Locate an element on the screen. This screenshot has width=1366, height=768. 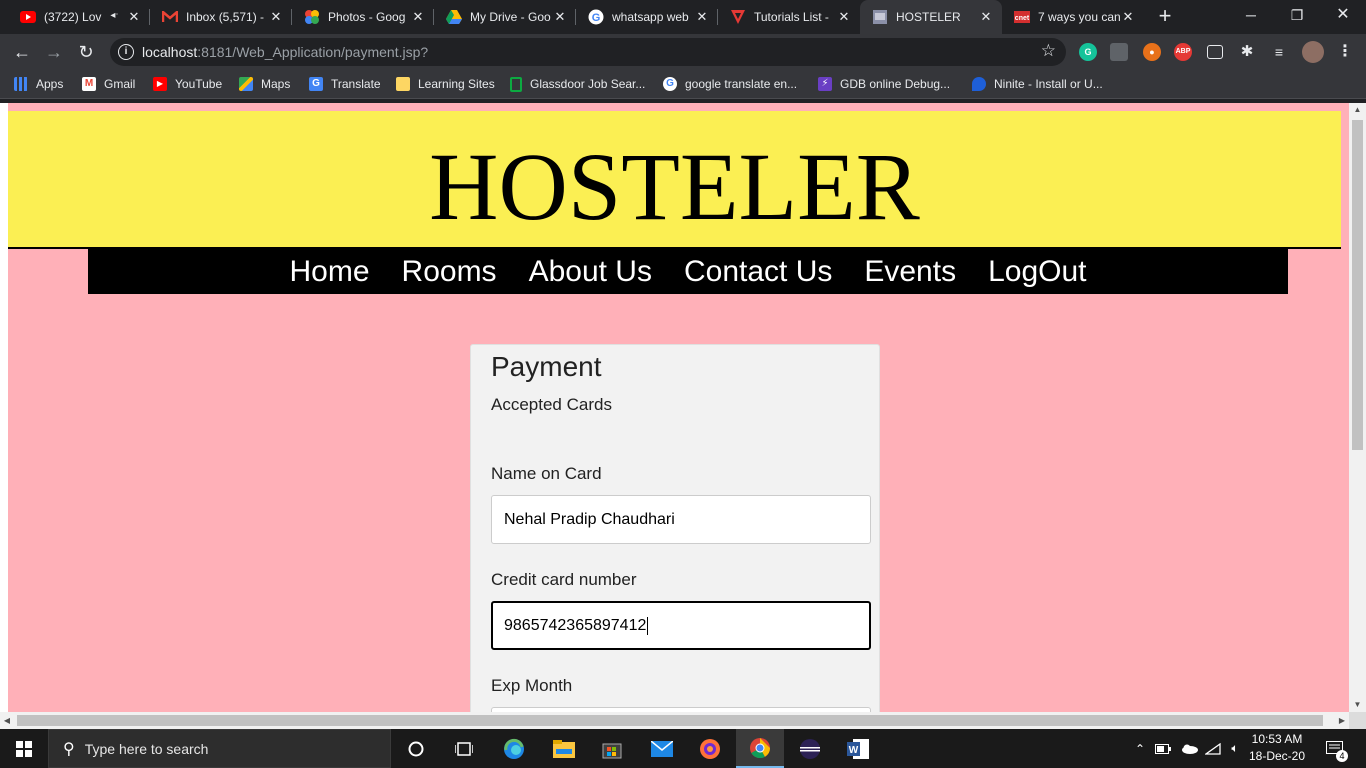
bookmark-youtube: ▶ YouTube is located at coordinates (187, 84).